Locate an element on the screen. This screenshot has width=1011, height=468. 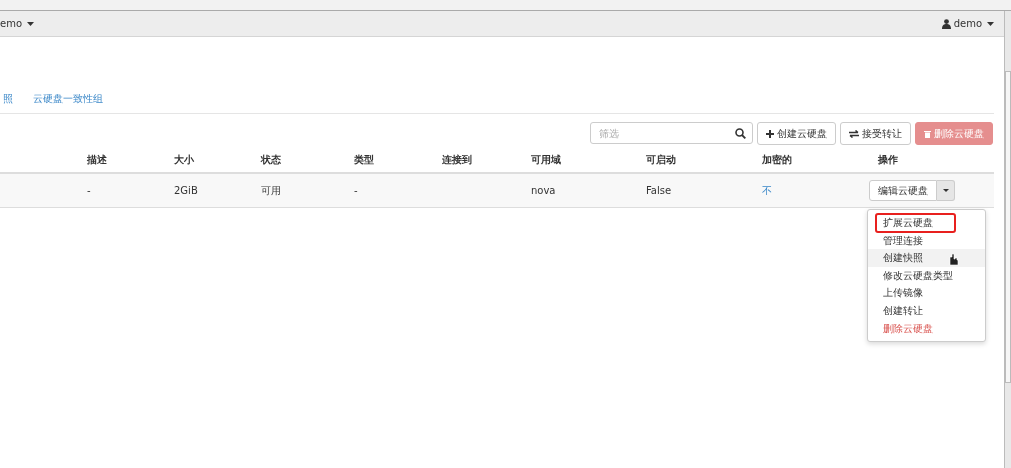
dropdown-toggle is located at coordinates (946, 190).